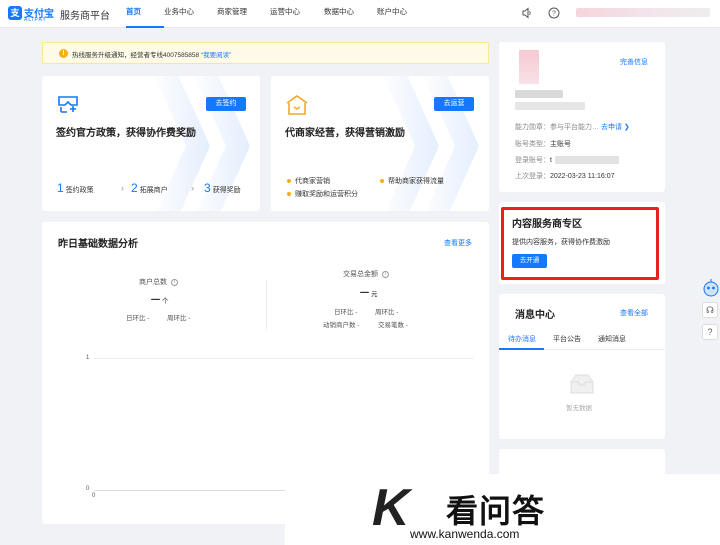 The image size is (720, 545). What do you see at coordinates (149, 188) in the screenshot?
I see `step-expand-merchants: 2 拓展商户` at bounding box center [149, 188].